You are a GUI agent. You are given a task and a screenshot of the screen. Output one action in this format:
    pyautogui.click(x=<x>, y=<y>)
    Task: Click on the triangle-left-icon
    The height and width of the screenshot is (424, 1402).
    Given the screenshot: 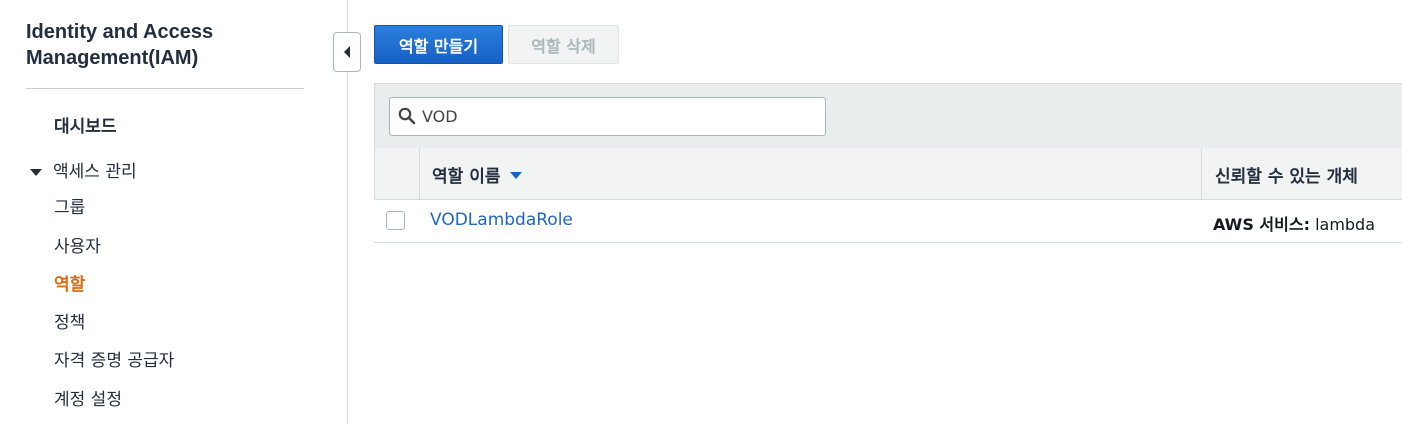 What is the action you would take?
    pyautogui.click(x=347, y=52)
    